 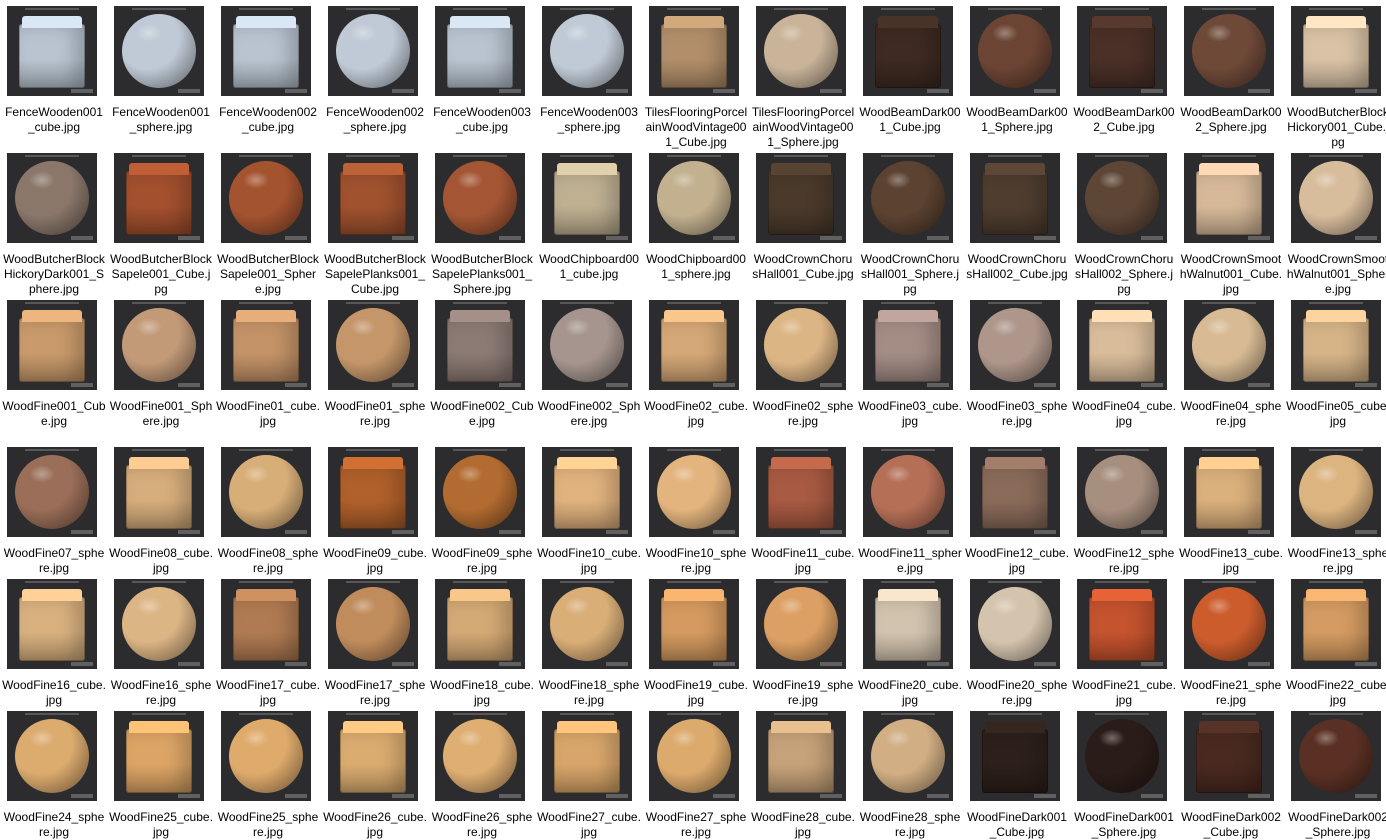 What do you see at coordinates (803, 824) in the screenshot?
I see `file-name-label: WoodFine28_cube.jpg` at bounding box center [803, 824].